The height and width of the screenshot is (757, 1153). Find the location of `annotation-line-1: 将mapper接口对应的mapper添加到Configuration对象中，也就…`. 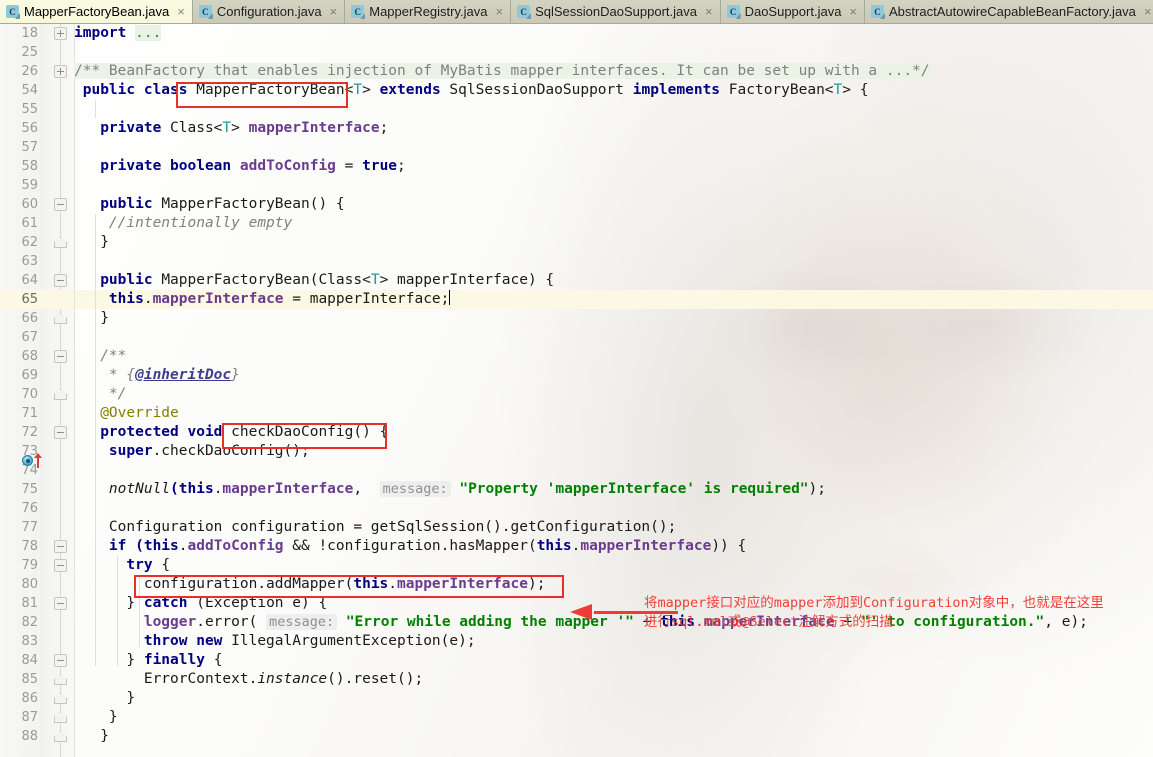

annotation-line-1: 将mapper接口对应的mapper添加到Configuration对象中，也就… is located at coordinates (874, 603).